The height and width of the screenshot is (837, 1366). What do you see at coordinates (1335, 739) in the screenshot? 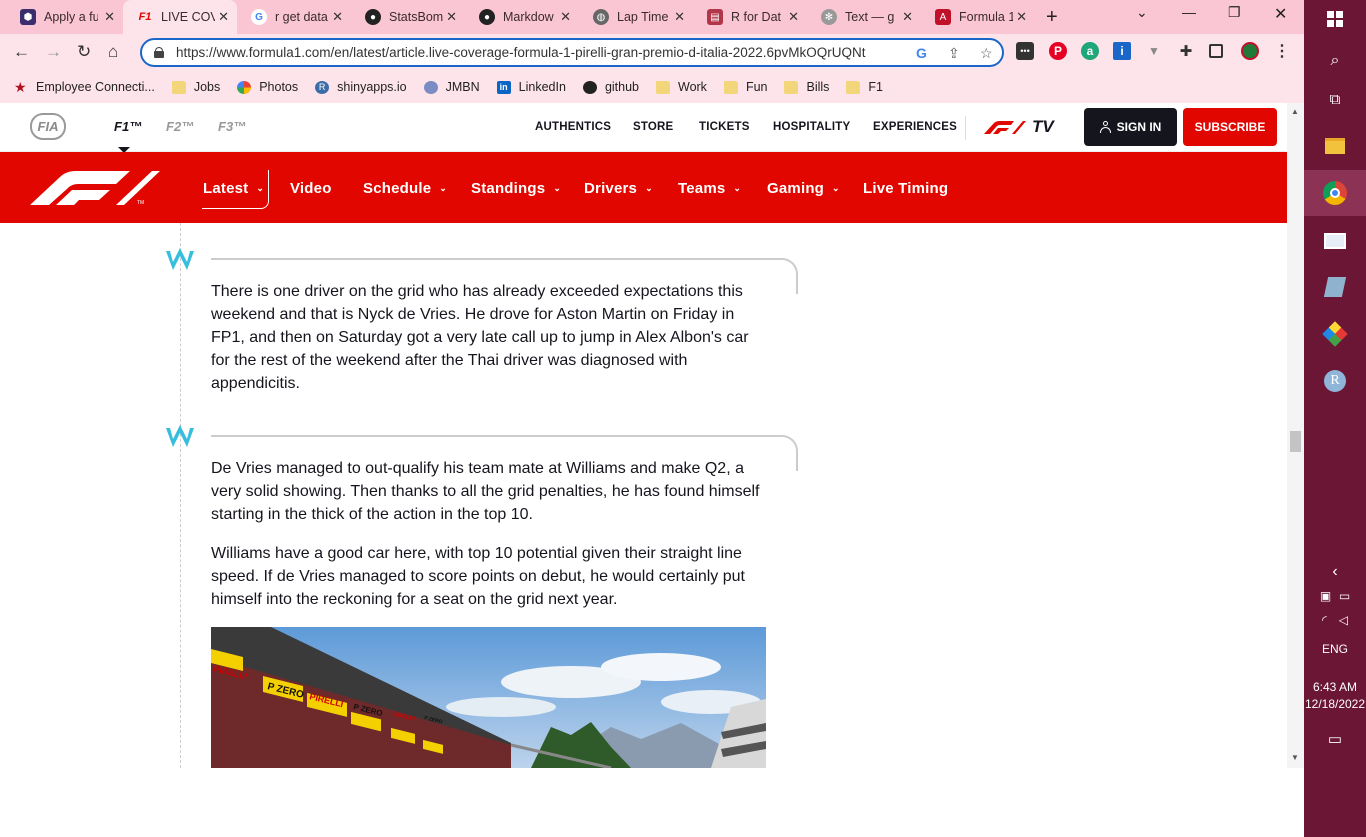
I see `notification-icon: ▭` at bounding box center [1335, 739].